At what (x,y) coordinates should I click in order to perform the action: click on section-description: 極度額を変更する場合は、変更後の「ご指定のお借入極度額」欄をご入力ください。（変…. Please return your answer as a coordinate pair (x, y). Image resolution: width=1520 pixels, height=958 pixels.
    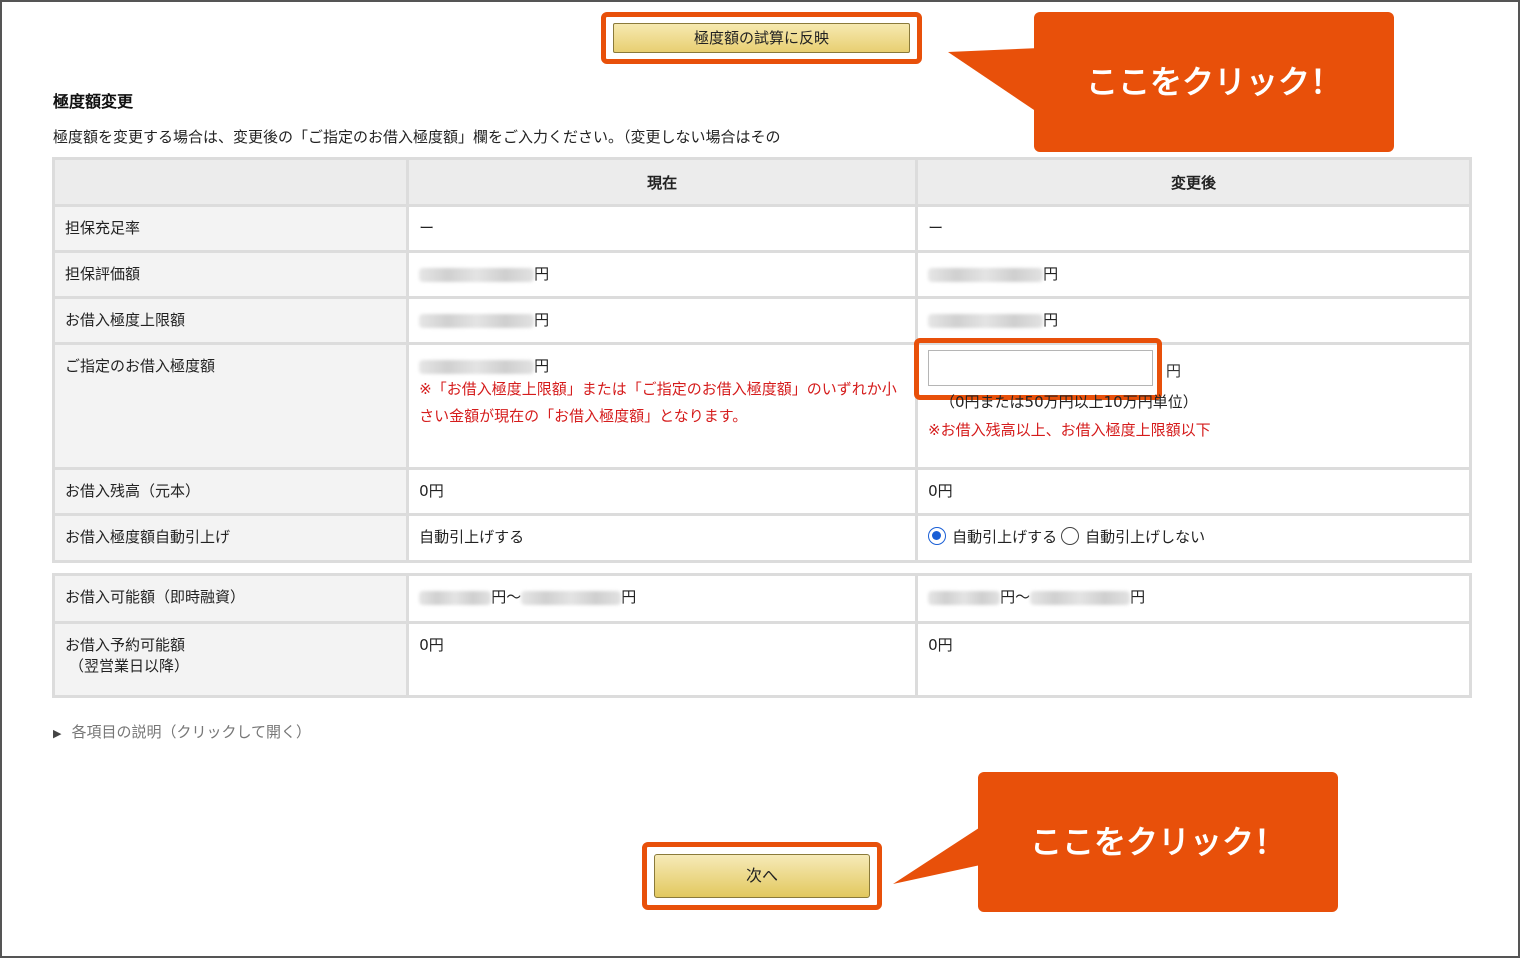
    Looking at the image, I should click on (417, 137).